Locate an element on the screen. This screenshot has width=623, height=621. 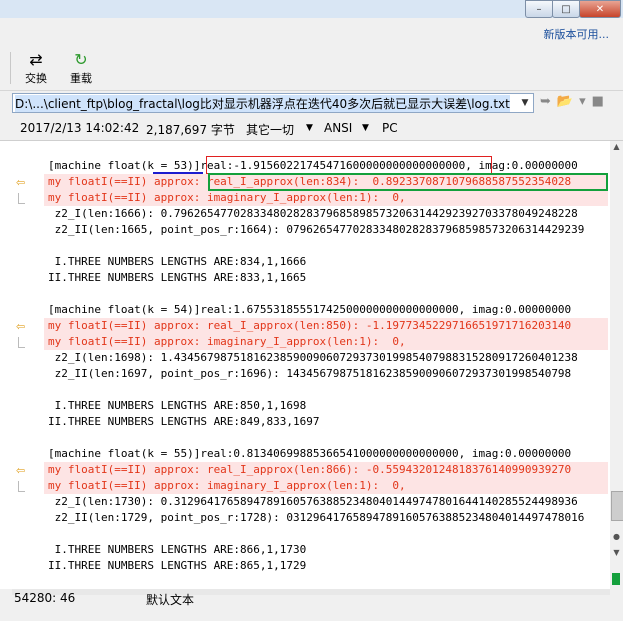
highlight-box-green is located at coordinates (408, 182).